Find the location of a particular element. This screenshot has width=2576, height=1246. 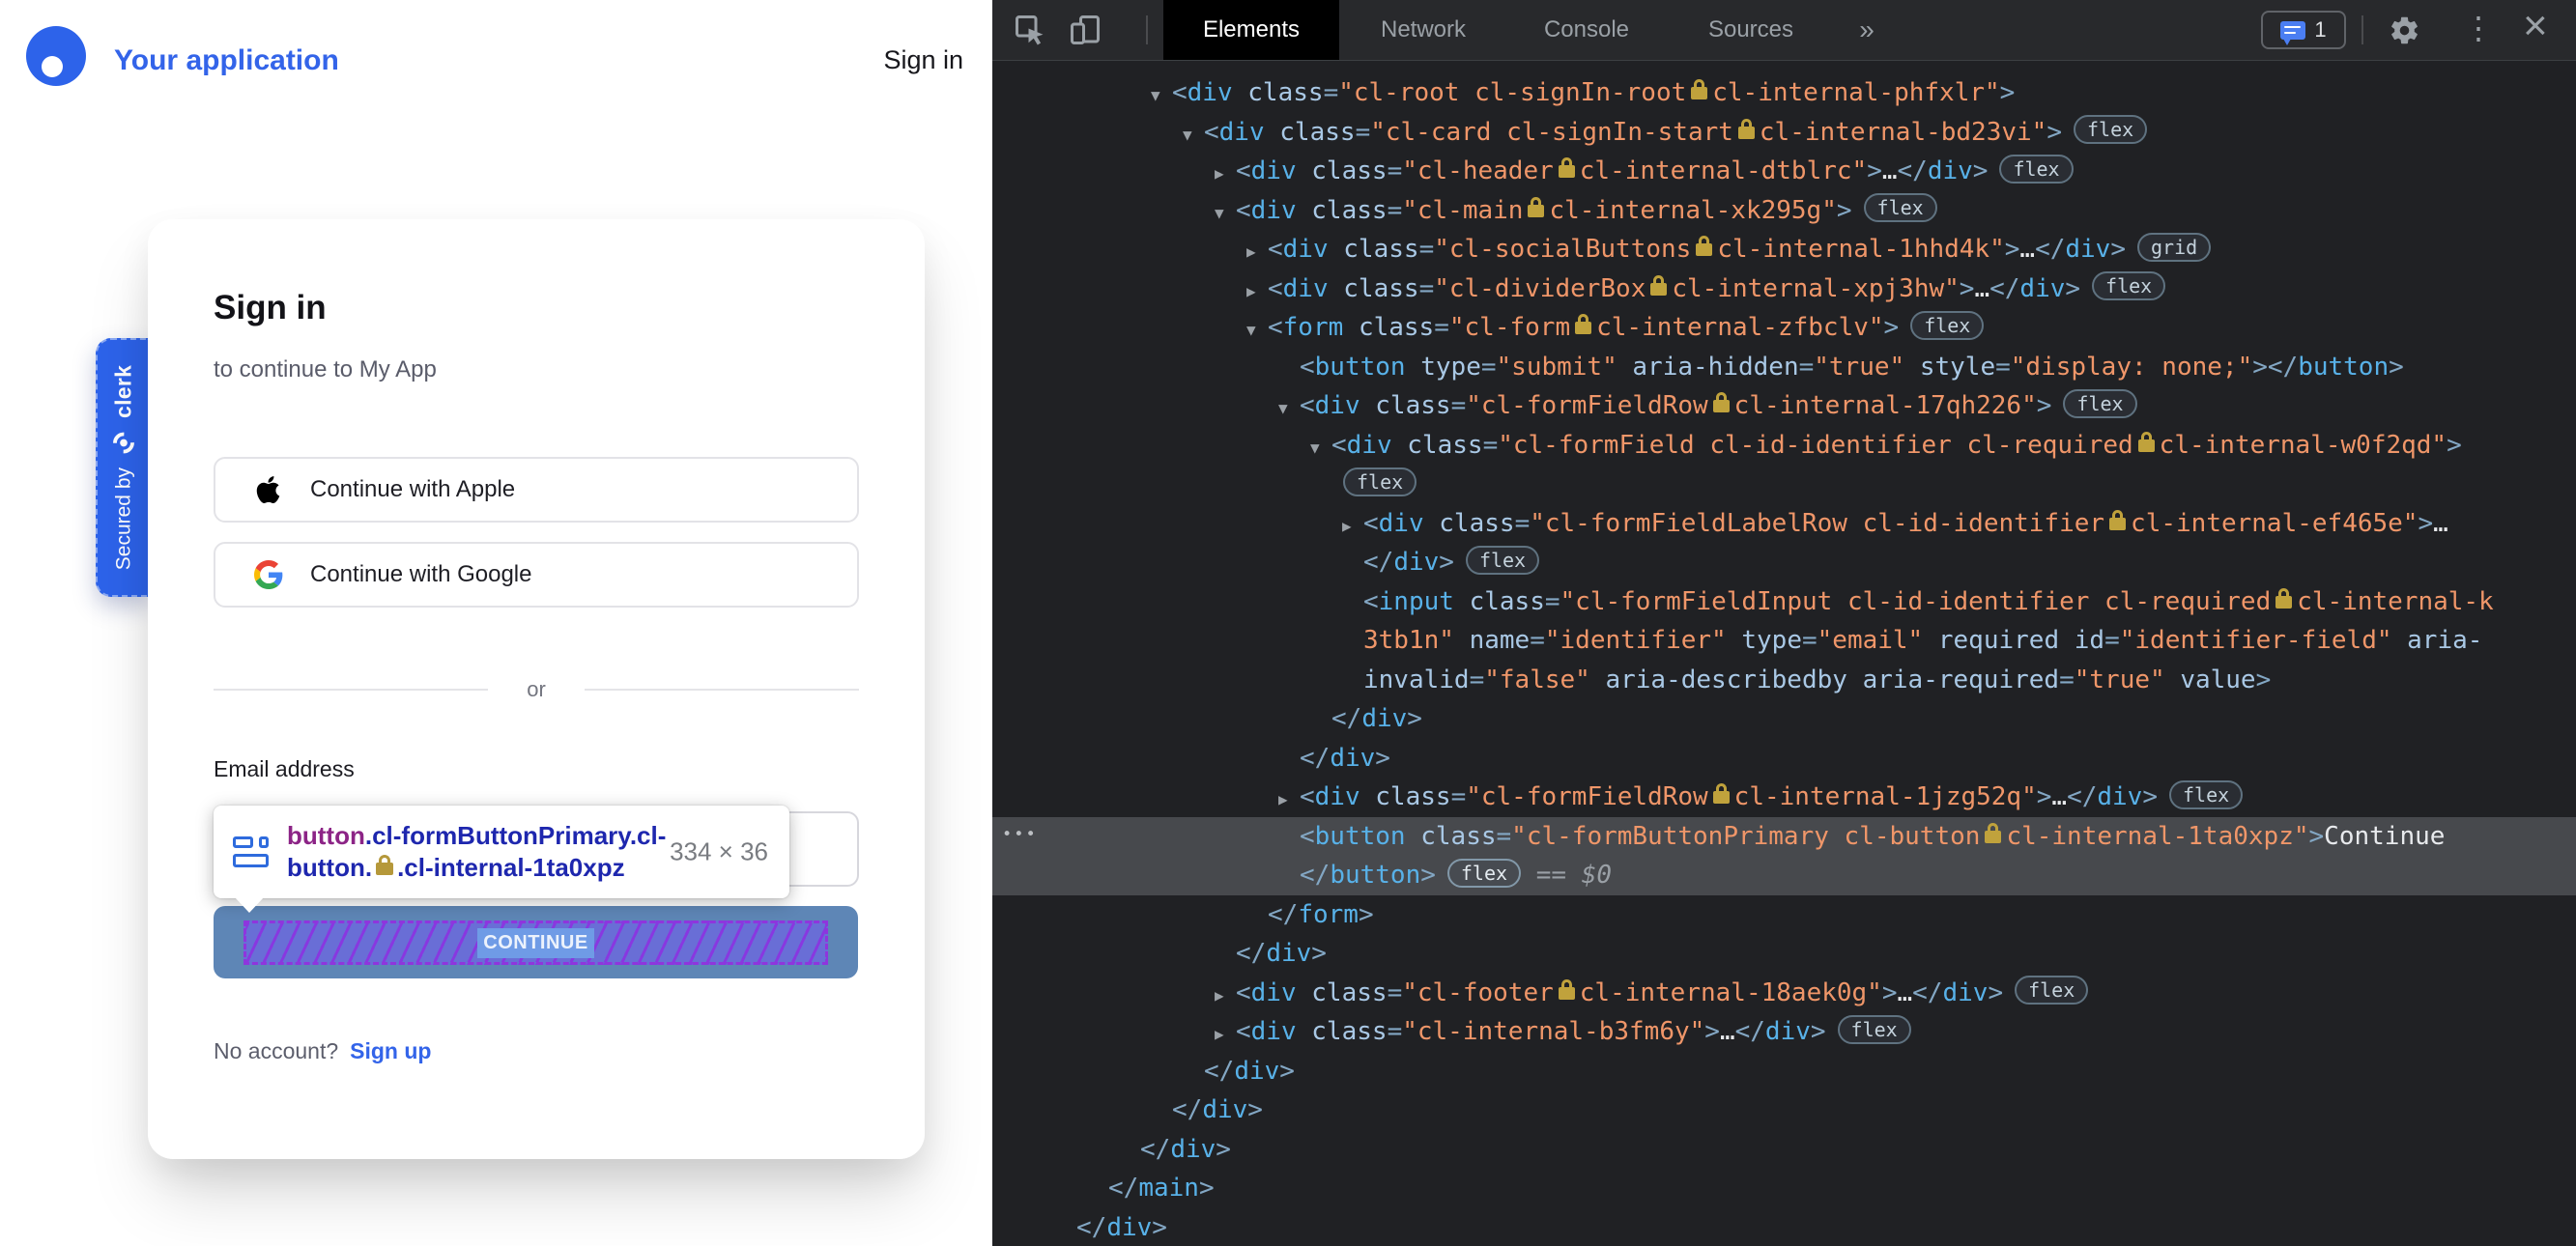

grid-badge: grid is located at coordinates (2174, 247).